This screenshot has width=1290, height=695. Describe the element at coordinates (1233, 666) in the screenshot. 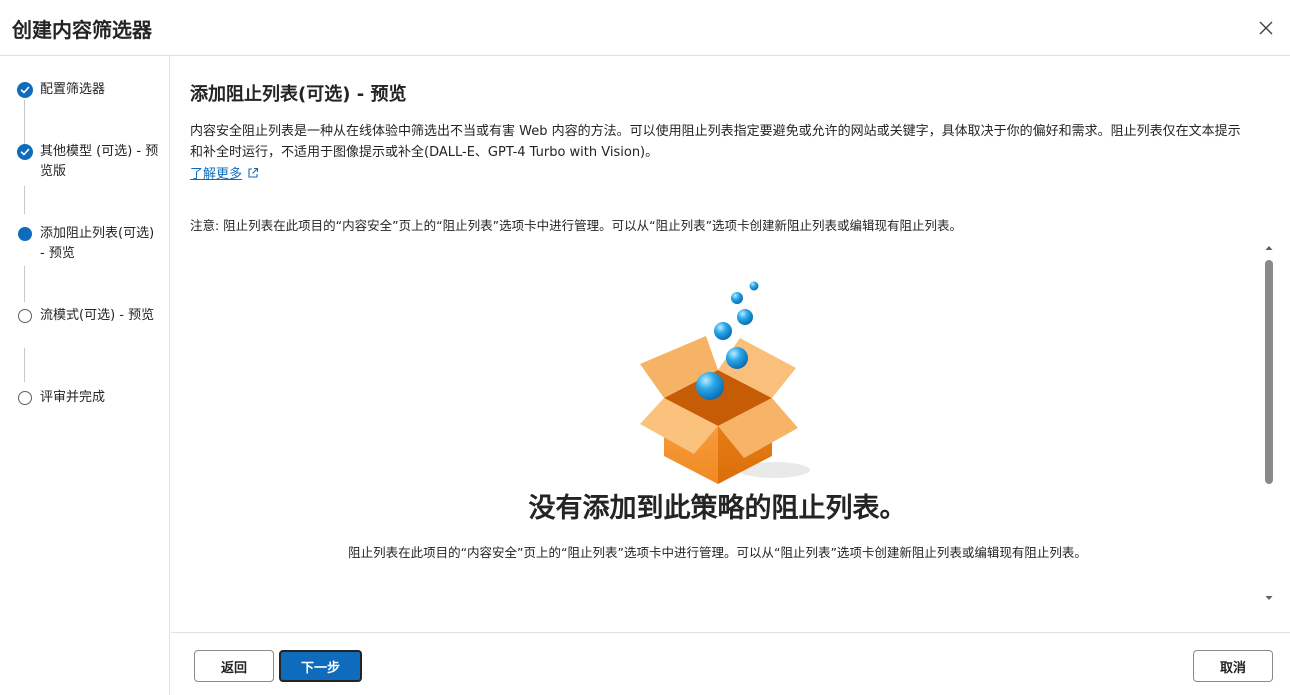

I see `cancel-button: 取消` at that location.